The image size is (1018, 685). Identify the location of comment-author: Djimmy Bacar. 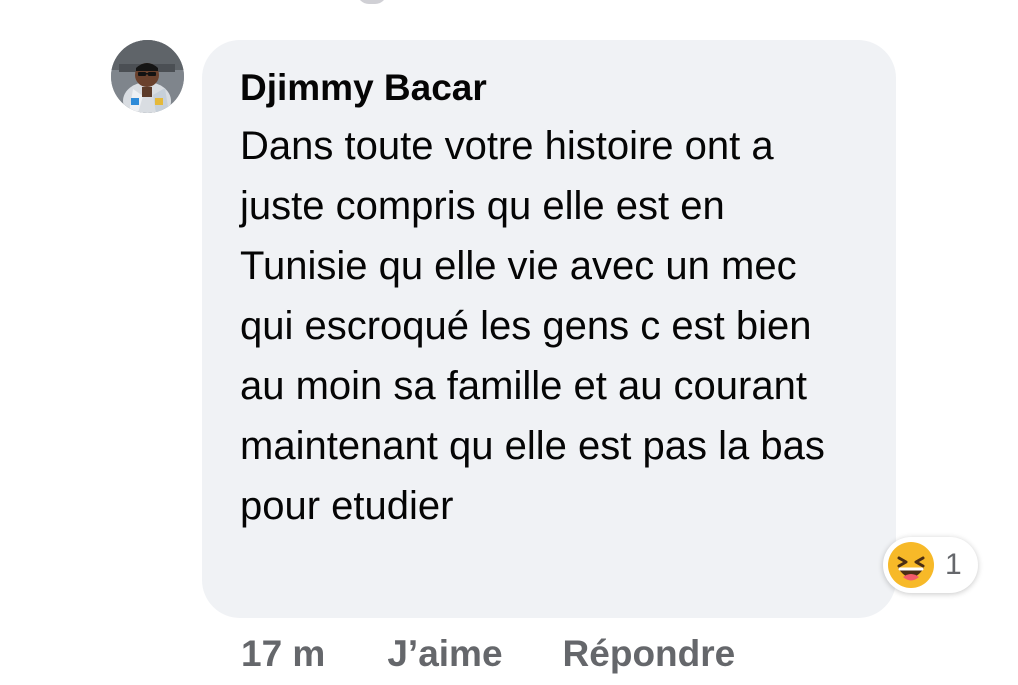
(553, 88).